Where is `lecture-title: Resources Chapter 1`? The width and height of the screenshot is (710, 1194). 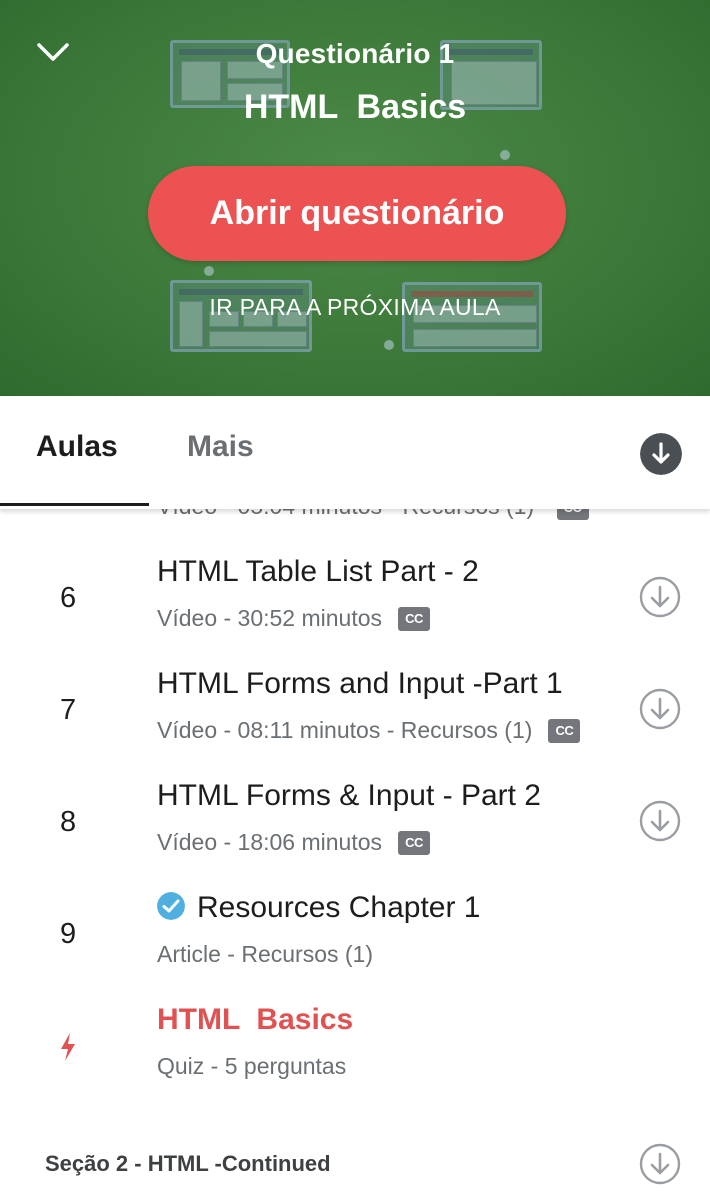
lecture-title: Resources Chapter 1 is located at coordinates (339, 907).